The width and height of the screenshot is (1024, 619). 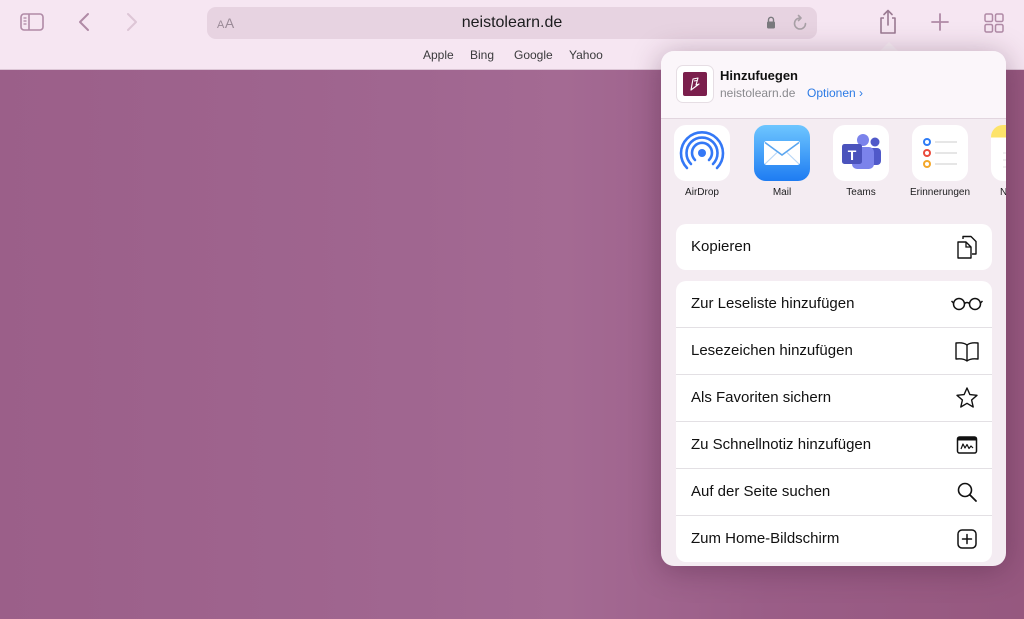 What do you see at coordinates (132, 22) in the screenshot?
I see `forward-icon` at bounding box center [132, 22].